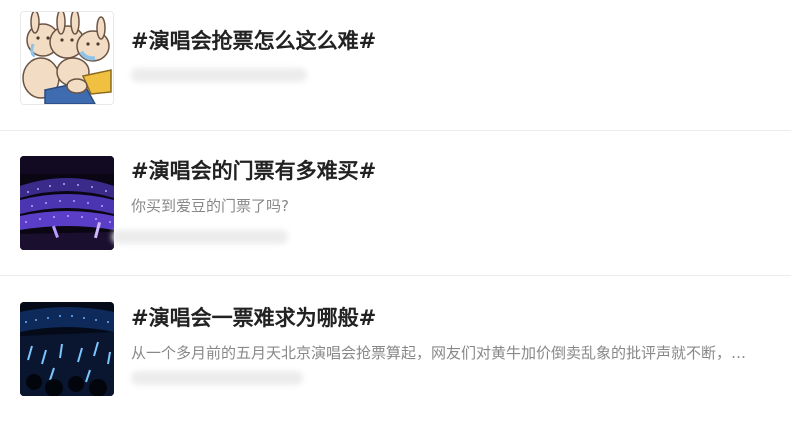 This screenshot has width=791, height=421. Describe the element at coordinates (210, 206) in the screenshot. I see `topic-summary: 你买到爱豆的门票了吗?` at that location.